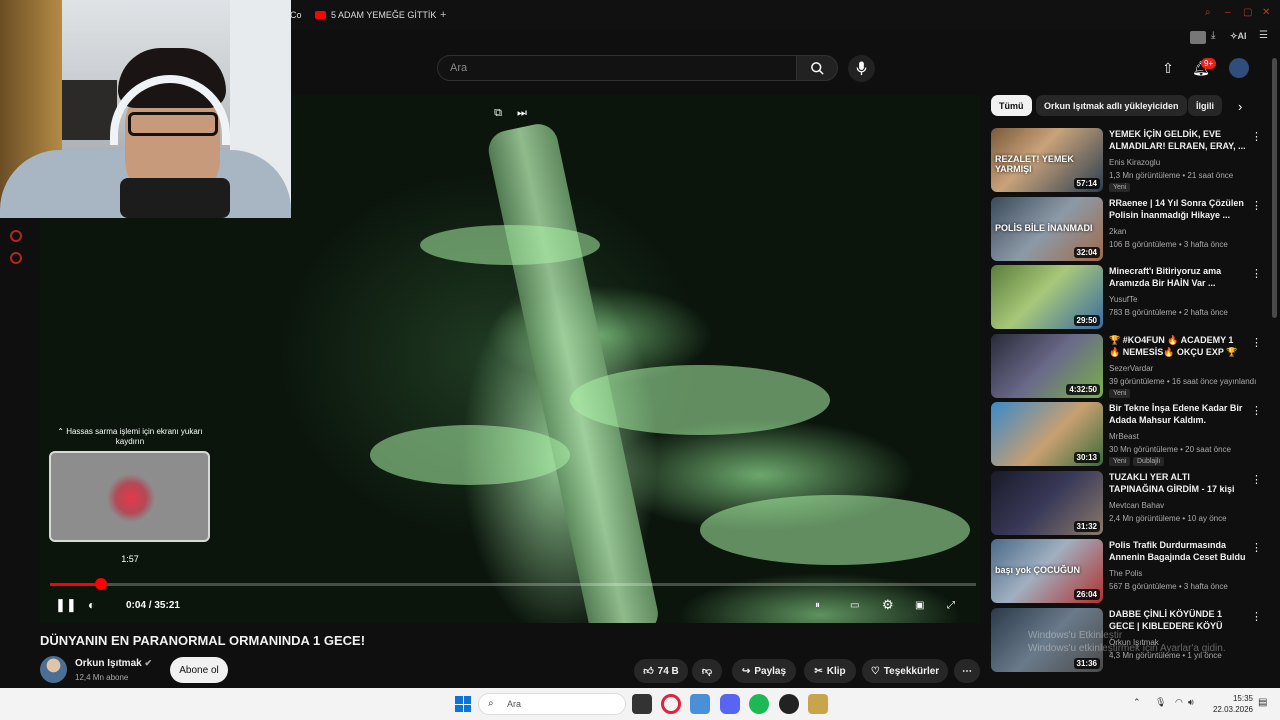 Image resolution: width=1280 pixels, height=720 pixels. Describe the element at coordinates (661, 671) in the screenshot. I see `like-button: 👍︎ 74 B` at that location.